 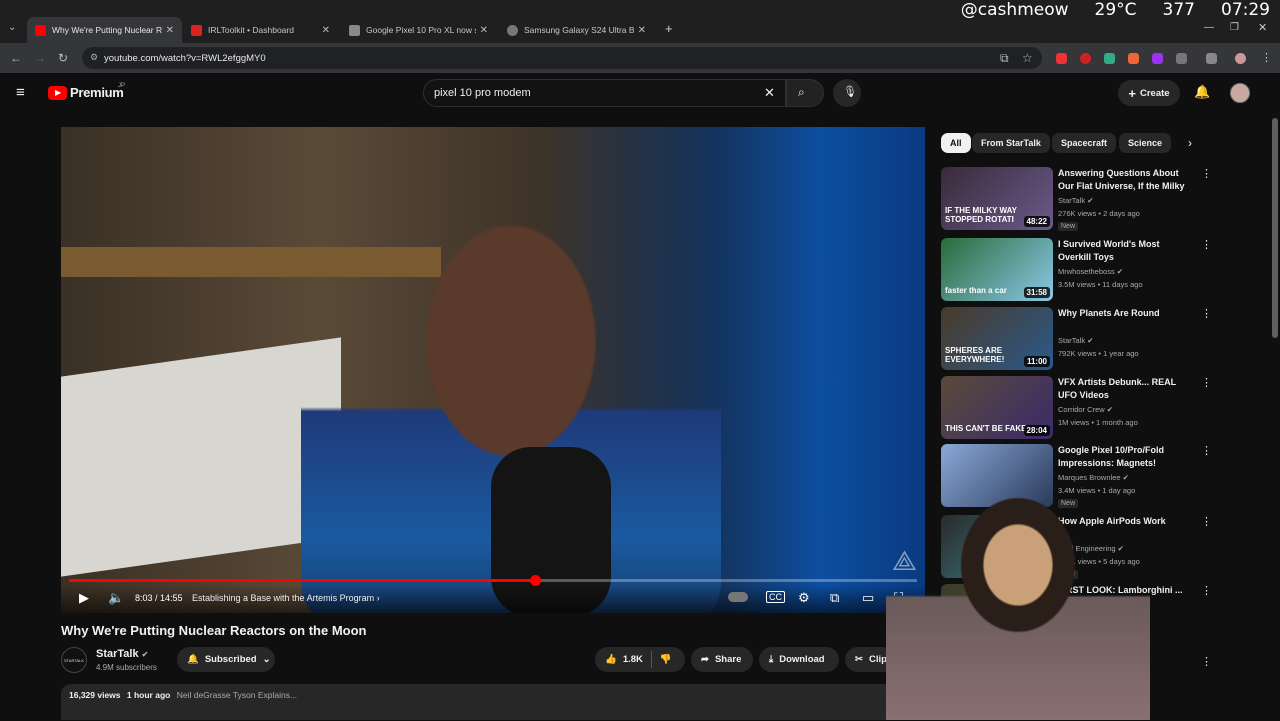 What do you see at coordinates (1014, 10) in the screenshot?
I see `overlay-handle: @cashmeow` at bounding box center [1014, 10].